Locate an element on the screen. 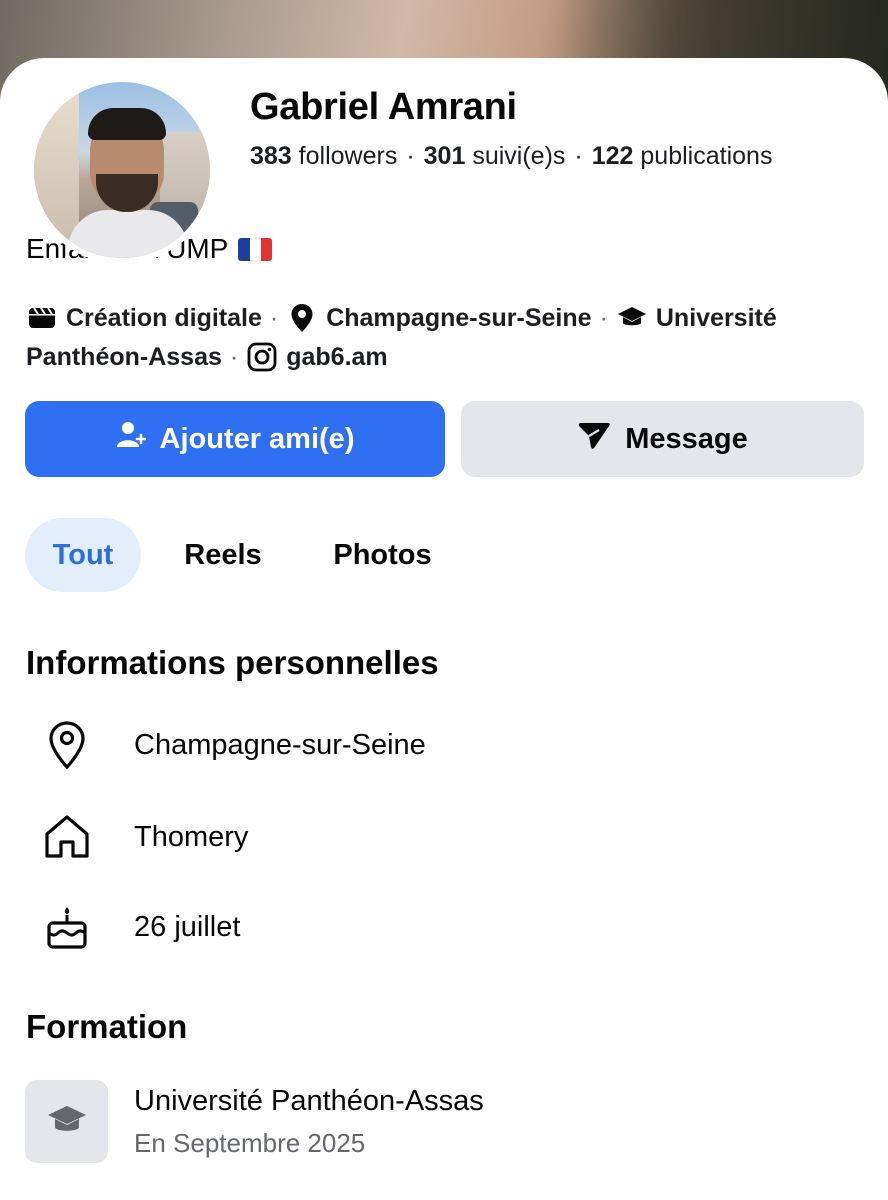 The width and height of the screenshot is (888, 1200). tab-all: Tout is located at coordinates (83, 555).